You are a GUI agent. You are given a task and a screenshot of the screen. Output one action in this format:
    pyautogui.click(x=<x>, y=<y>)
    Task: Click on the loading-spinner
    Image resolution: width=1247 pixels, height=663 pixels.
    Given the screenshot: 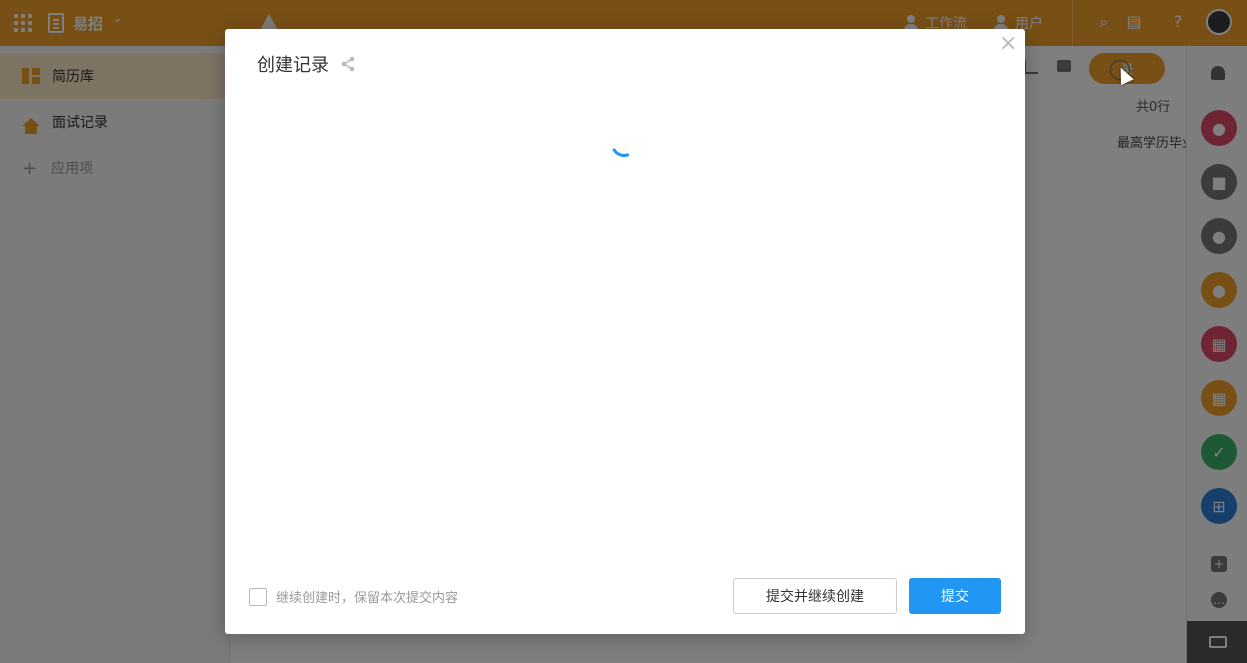 What is the action you would take?
    pyautogui.click(x=624, y=144)
    